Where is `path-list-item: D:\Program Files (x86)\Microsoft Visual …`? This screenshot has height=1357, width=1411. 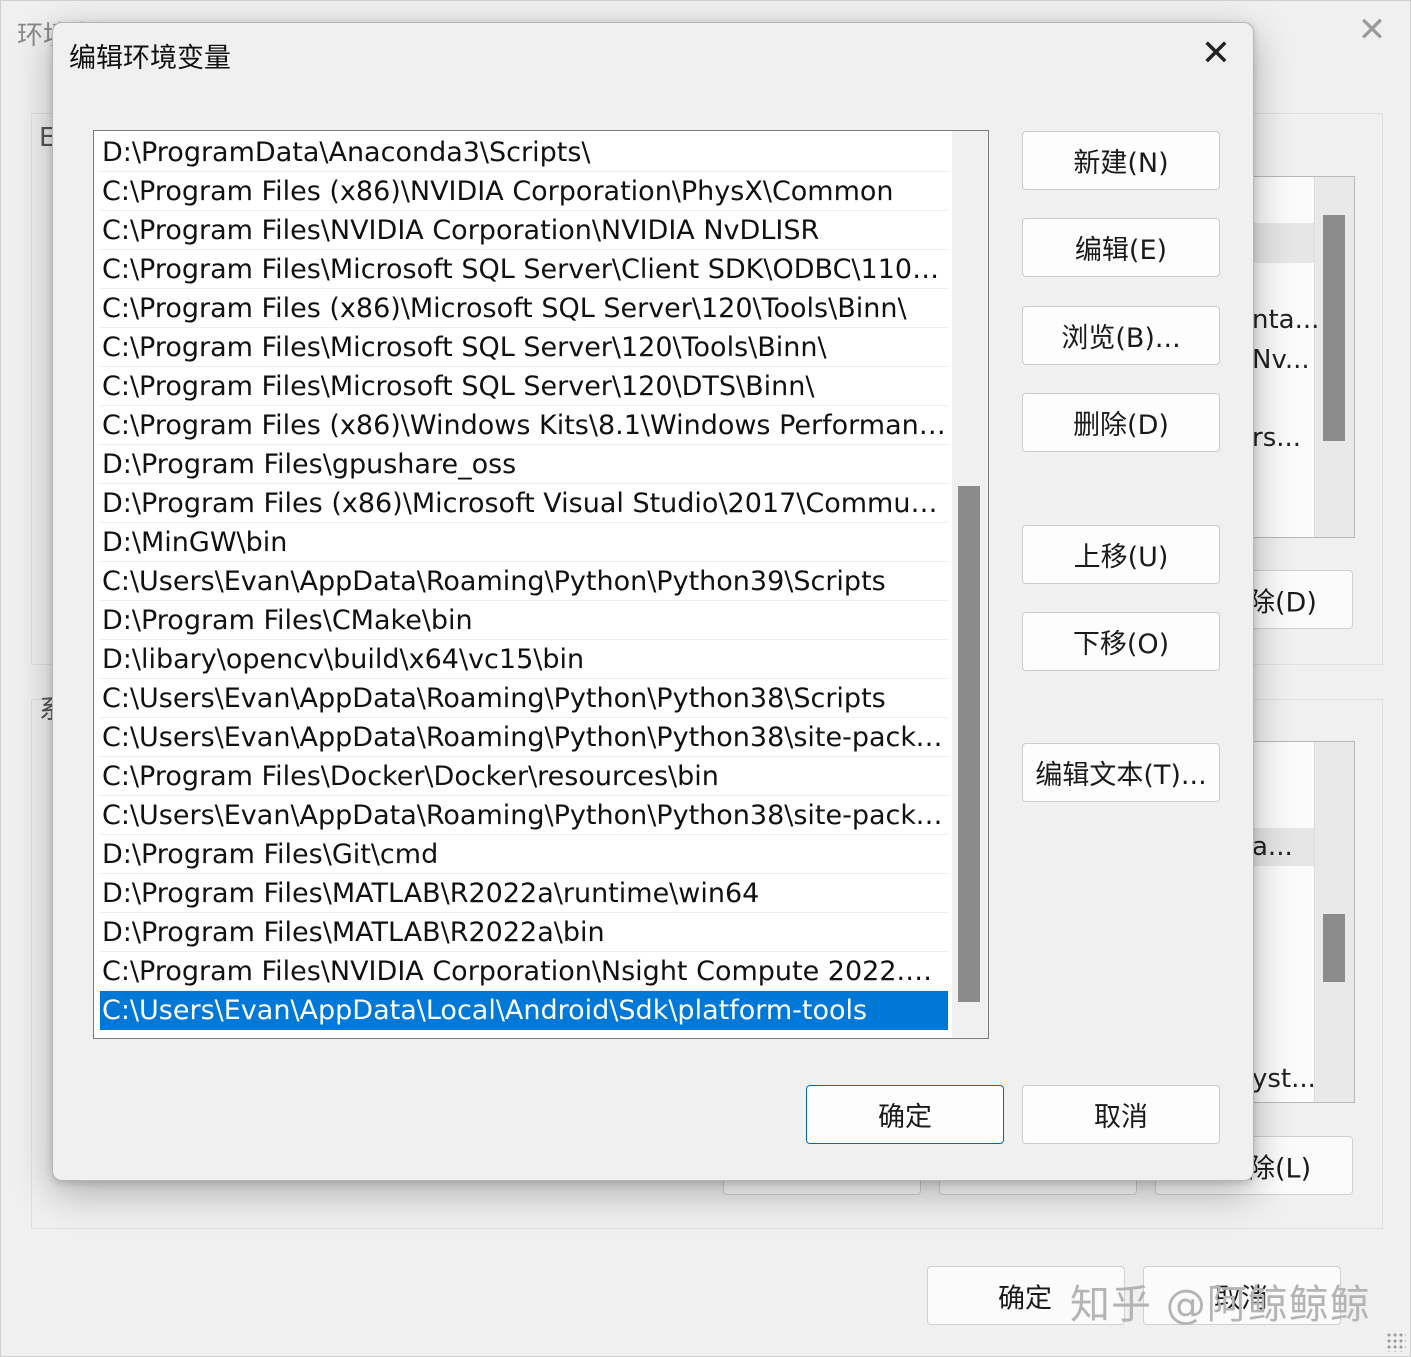 path-list-item: D:\Program Files (x86)\Microsoft Visual … is located at coordinates (524, 503).